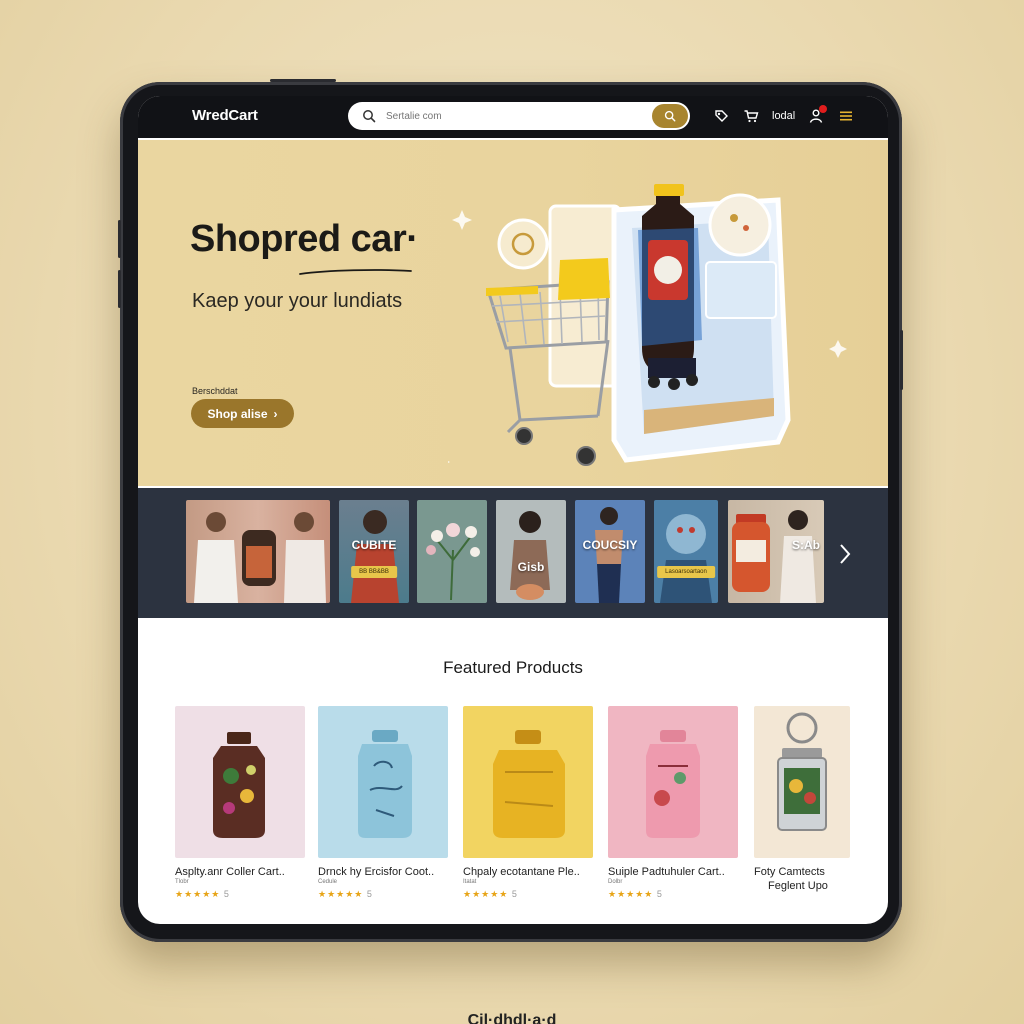 Image resolution: width=1024 pixels, height=1024 pixels. I want to click on top-button, so click(303, 80).